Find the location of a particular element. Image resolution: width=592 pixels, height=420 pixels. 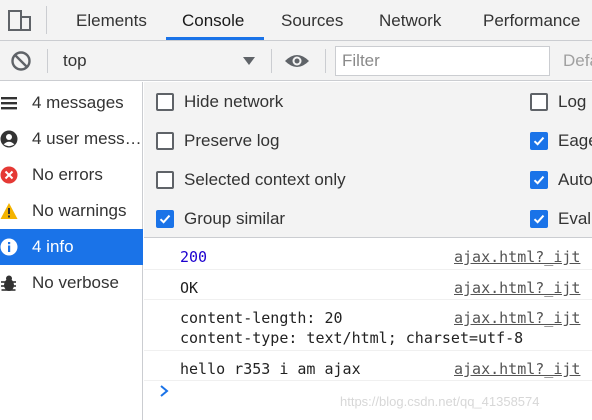

list-icon is located at coordinates (9, 103).